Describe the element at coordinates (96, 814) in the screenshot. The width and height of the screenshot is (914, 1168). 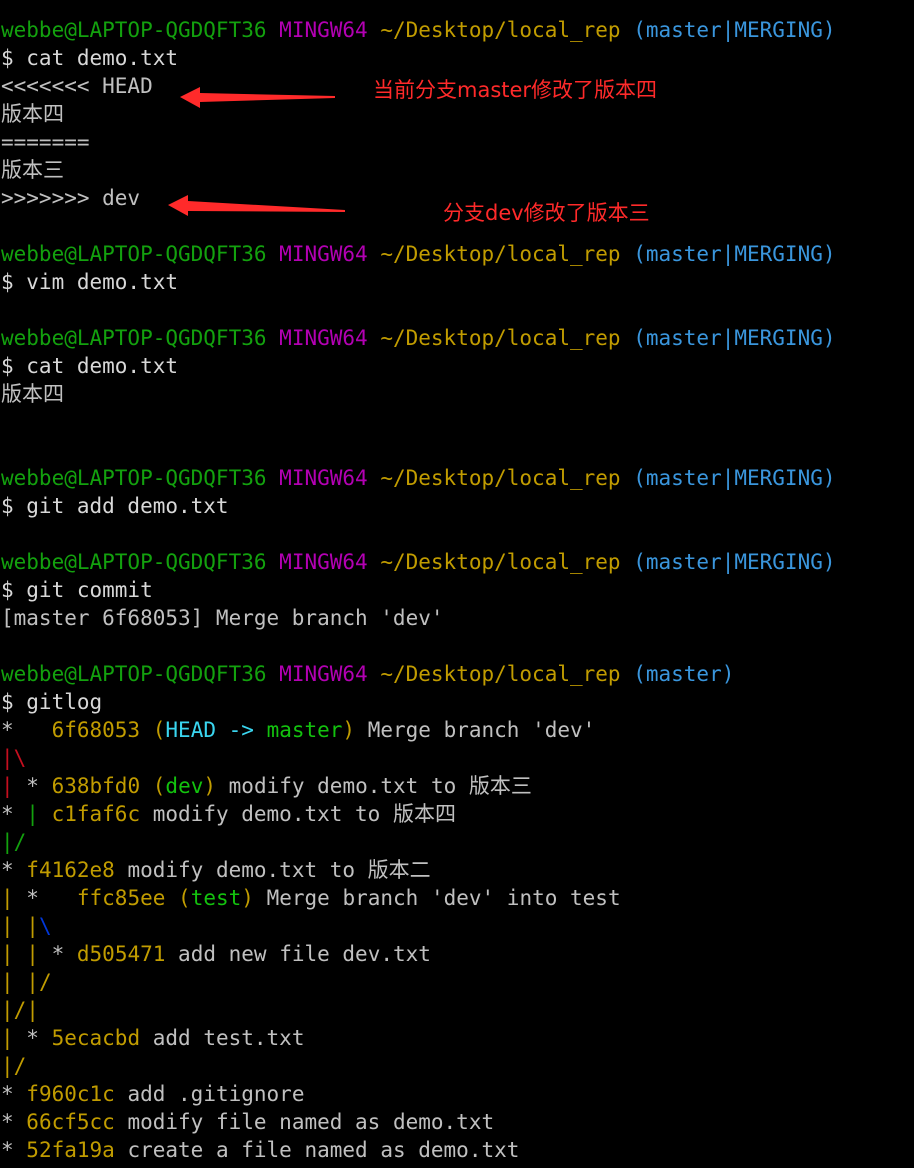
I see `commit-hash: c1faf6c` at that location.